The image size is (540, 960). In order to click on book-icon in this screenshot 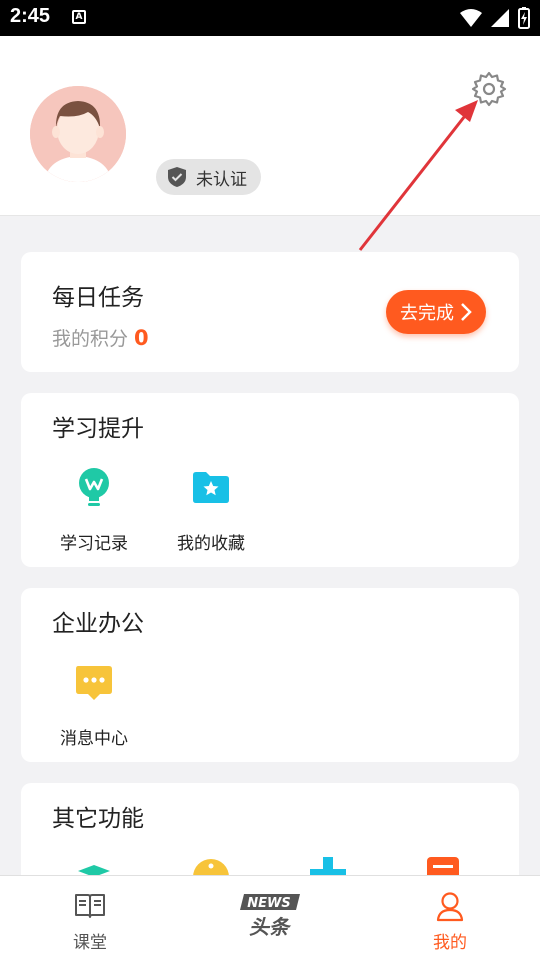, I will do `click(90, 906)`.